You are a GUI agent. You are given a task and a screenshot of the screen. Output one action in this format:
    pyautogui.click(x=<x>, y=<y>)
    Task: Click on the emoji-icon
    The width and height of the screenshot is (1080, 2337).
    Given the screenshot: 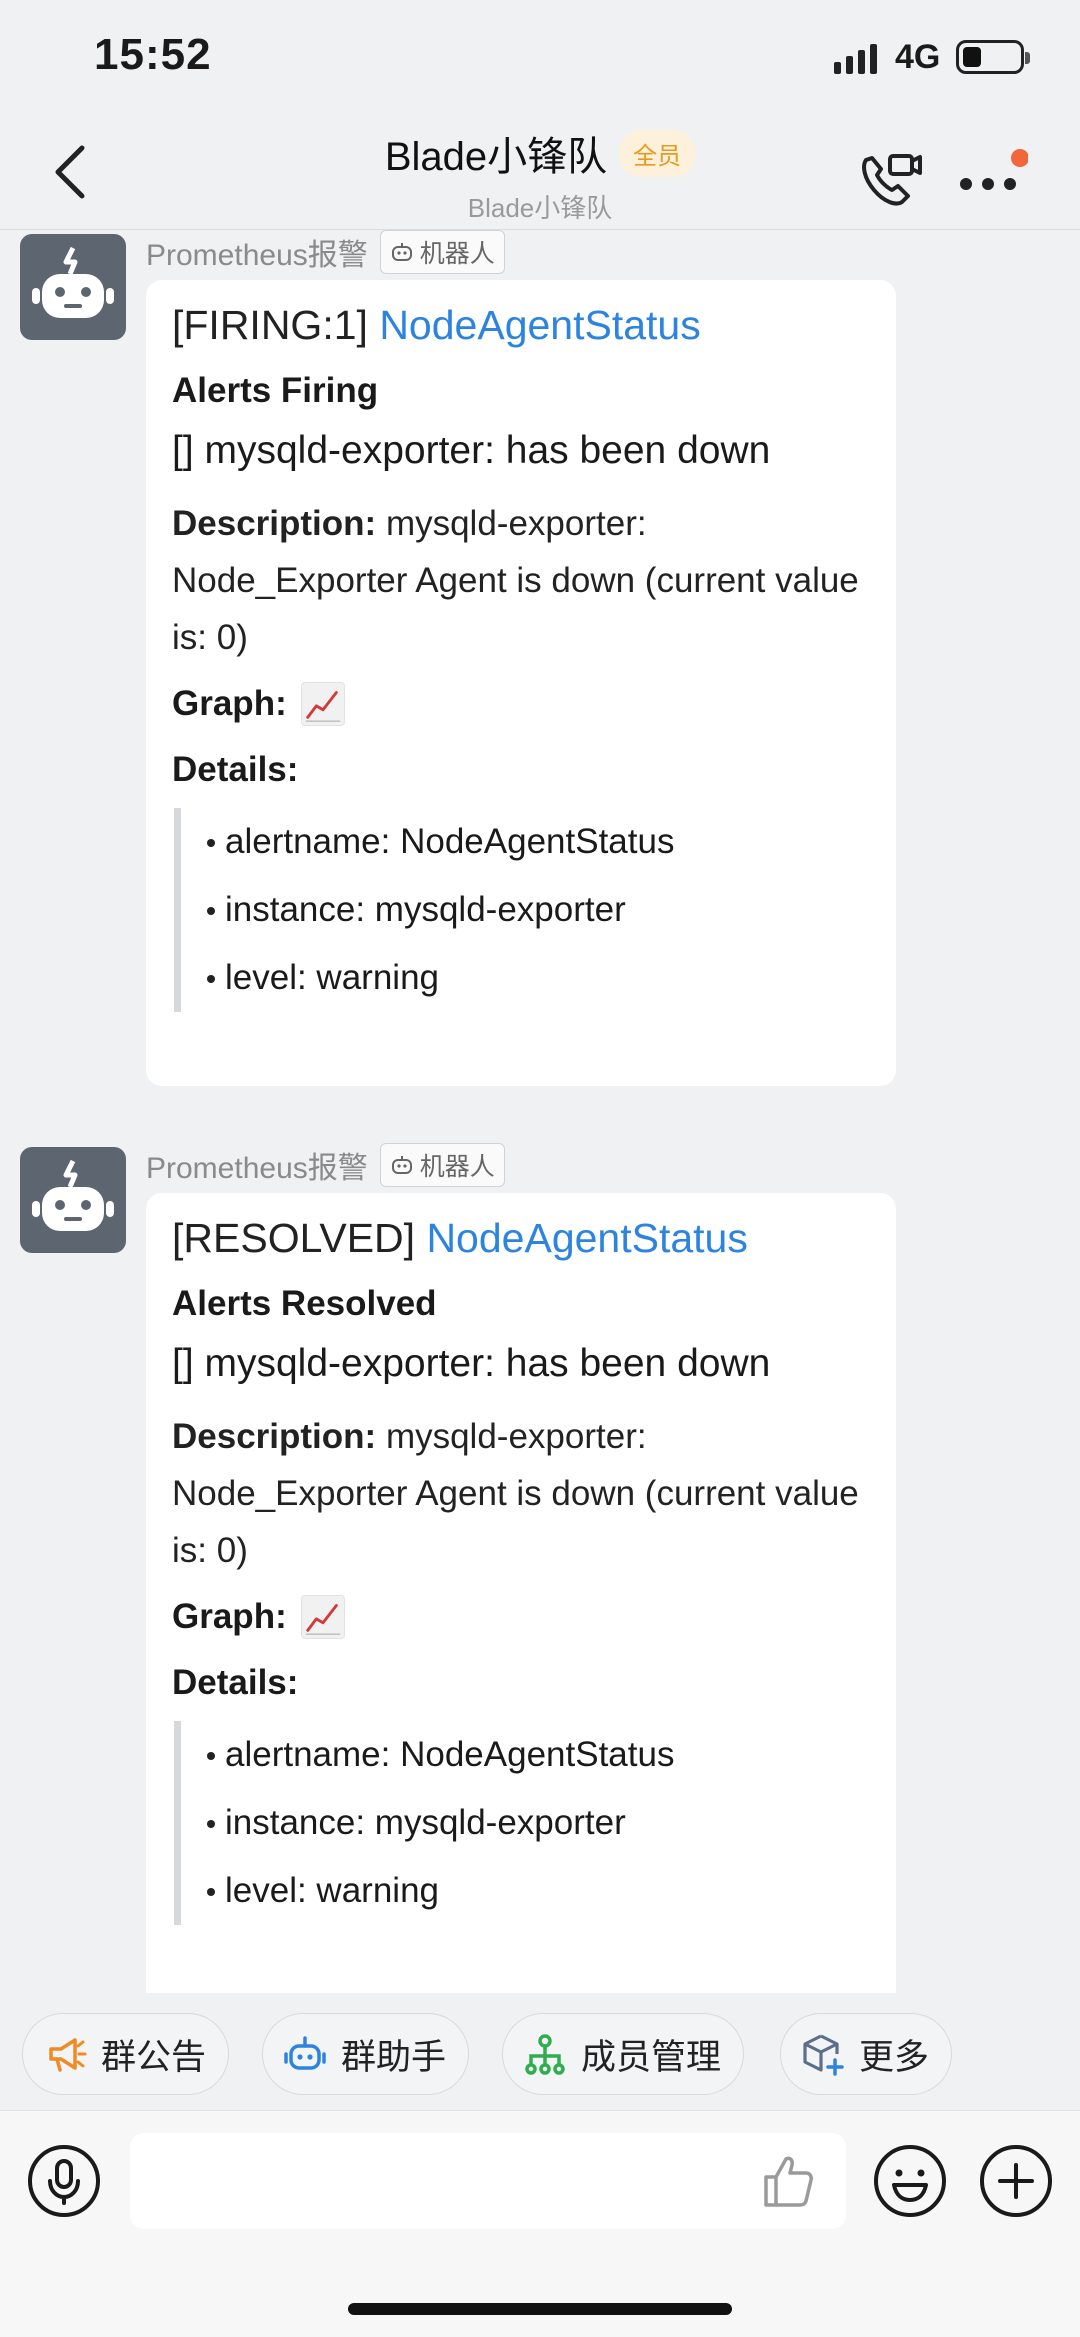 What is the action you would take?
    pyautogui.click(x=910, y=2181)
    